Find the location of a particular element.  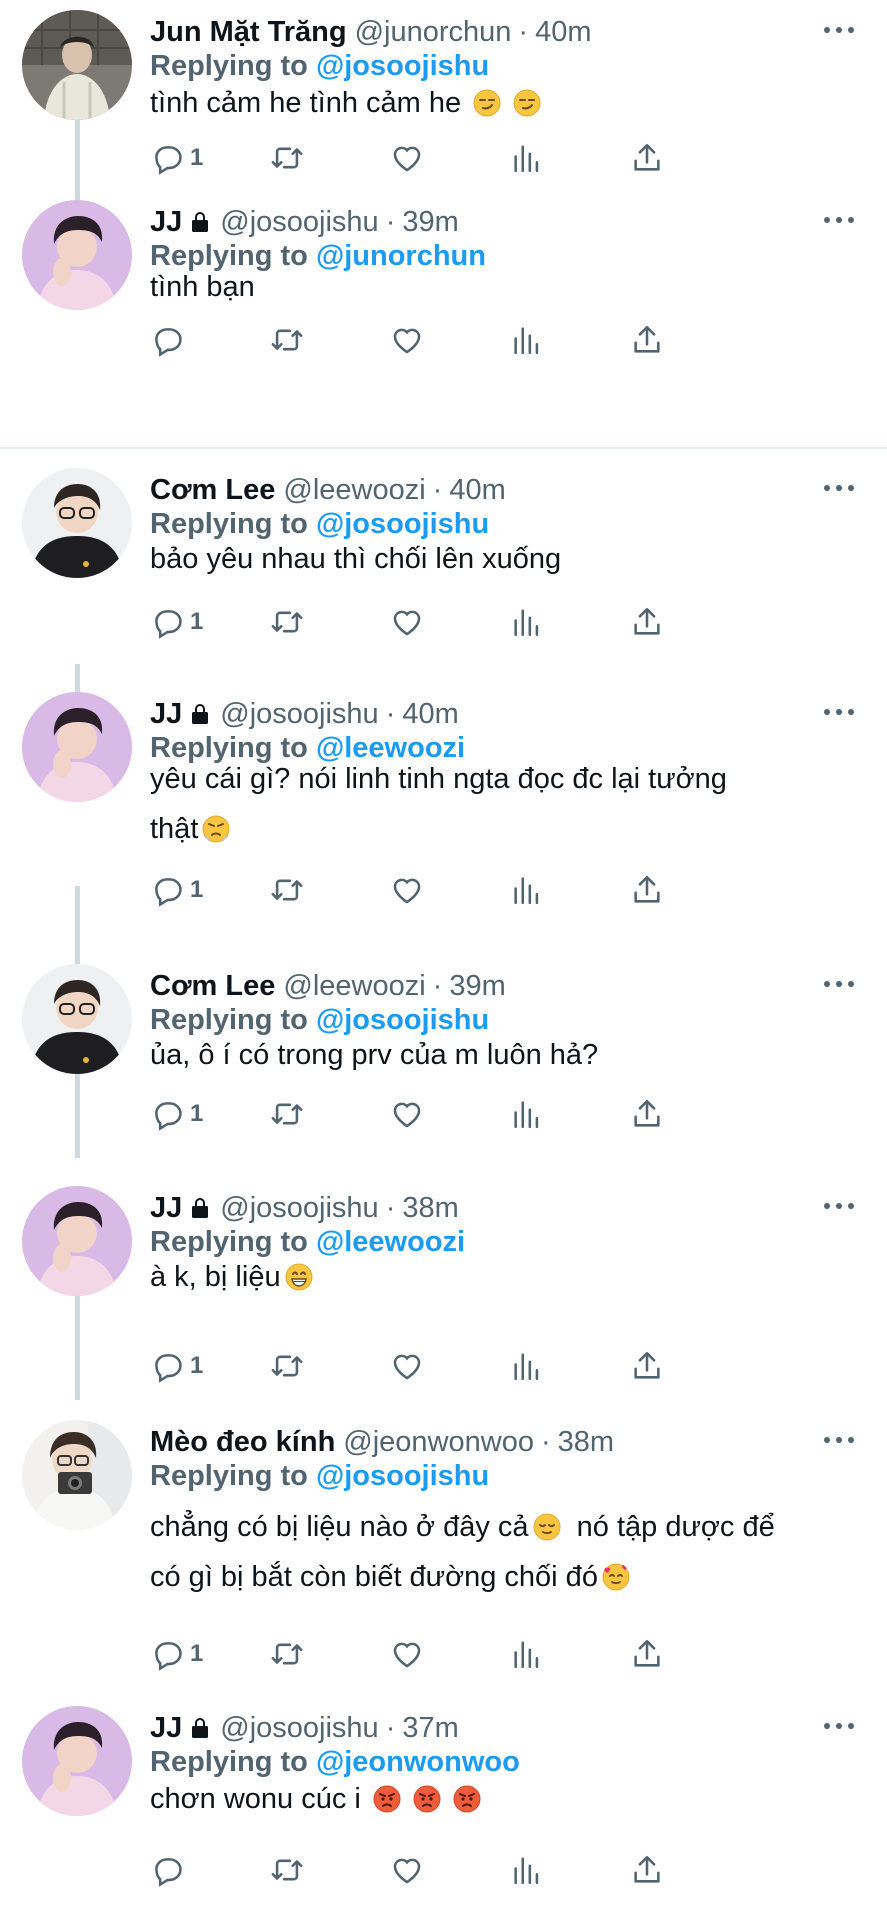

display-name: Jun Mặt Trăng is located at coordinates (248, 32).